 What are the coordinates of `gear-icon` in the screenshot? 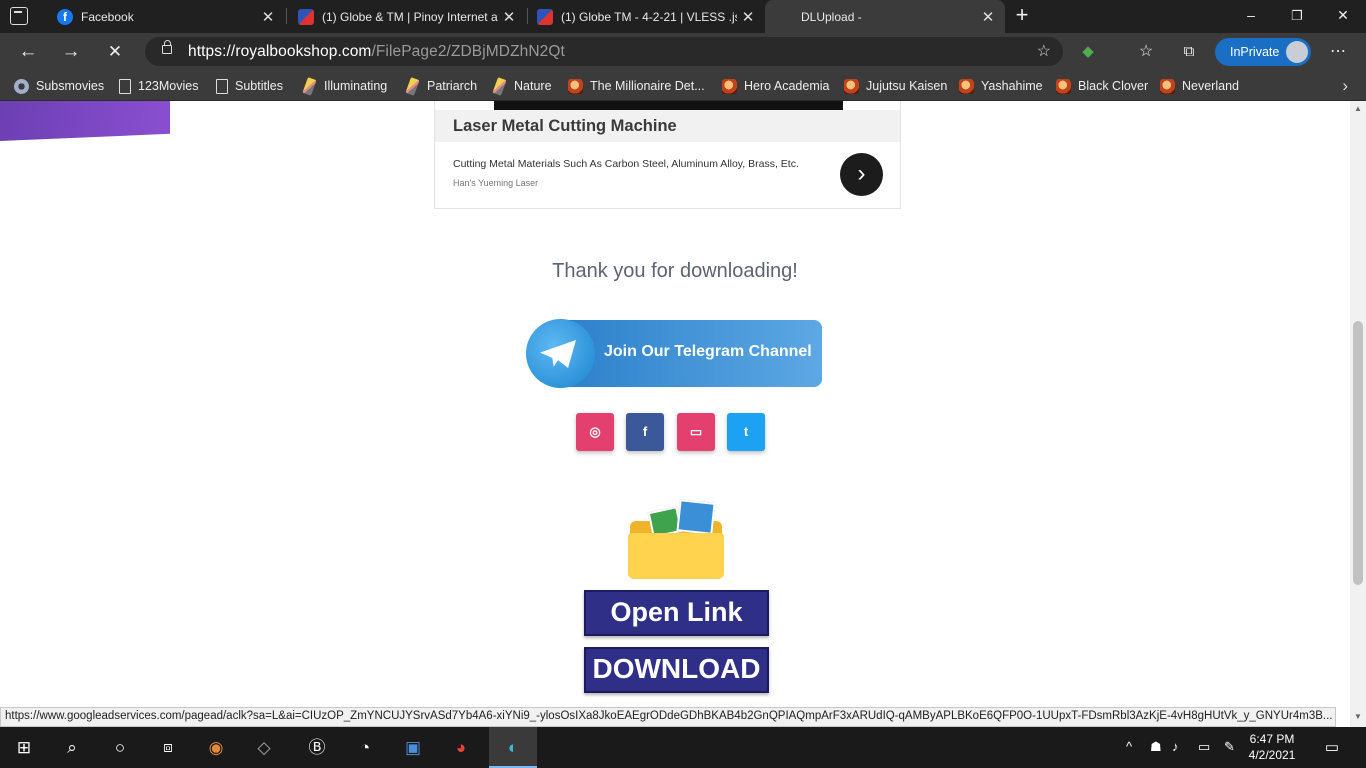 It's located at (21, 86).